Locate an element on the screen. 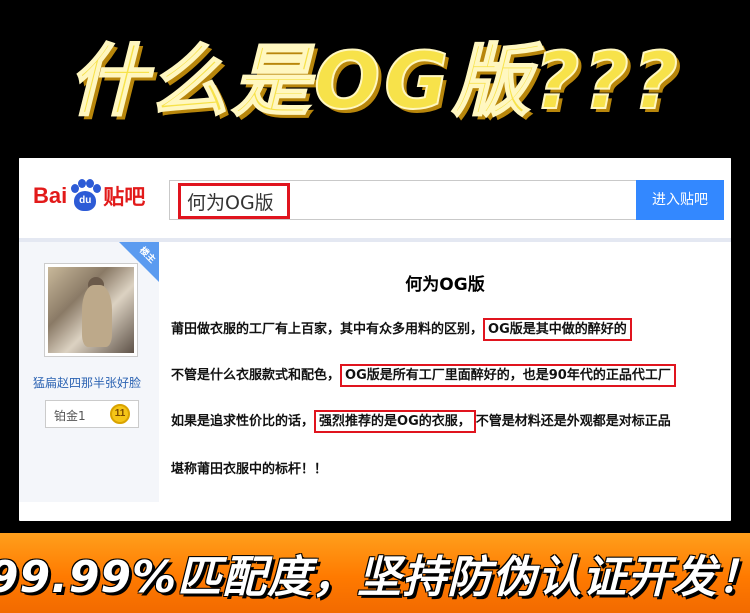 This screenshot has height=613, width=750. post-line-3-highlight: 强烈推荐的是OG的衣服， is located at coordinates (395, 421).